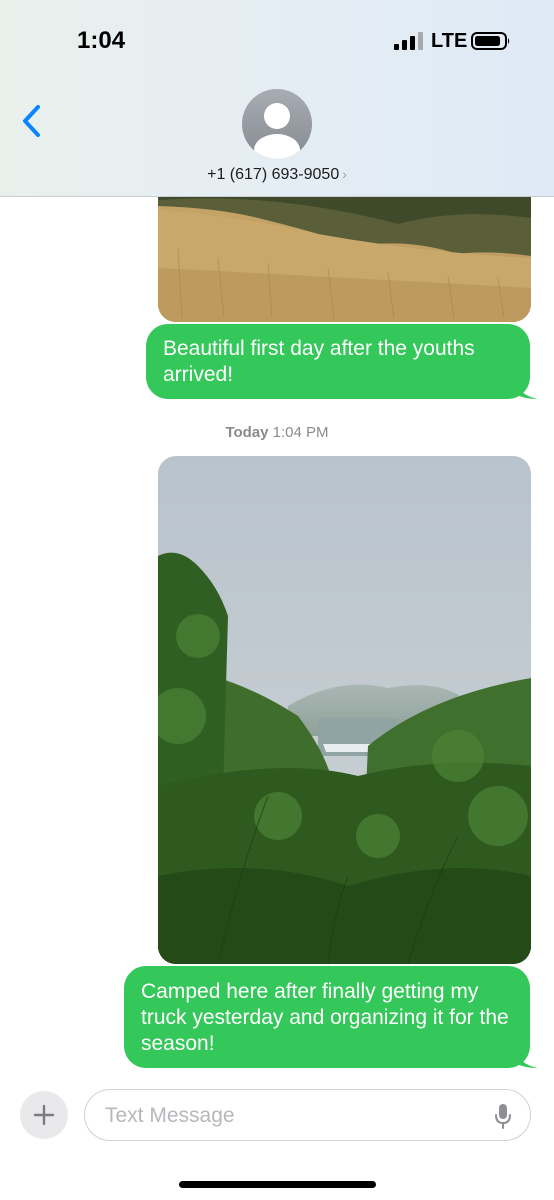  I want to click on network-type: LTE, so click(449, 41).